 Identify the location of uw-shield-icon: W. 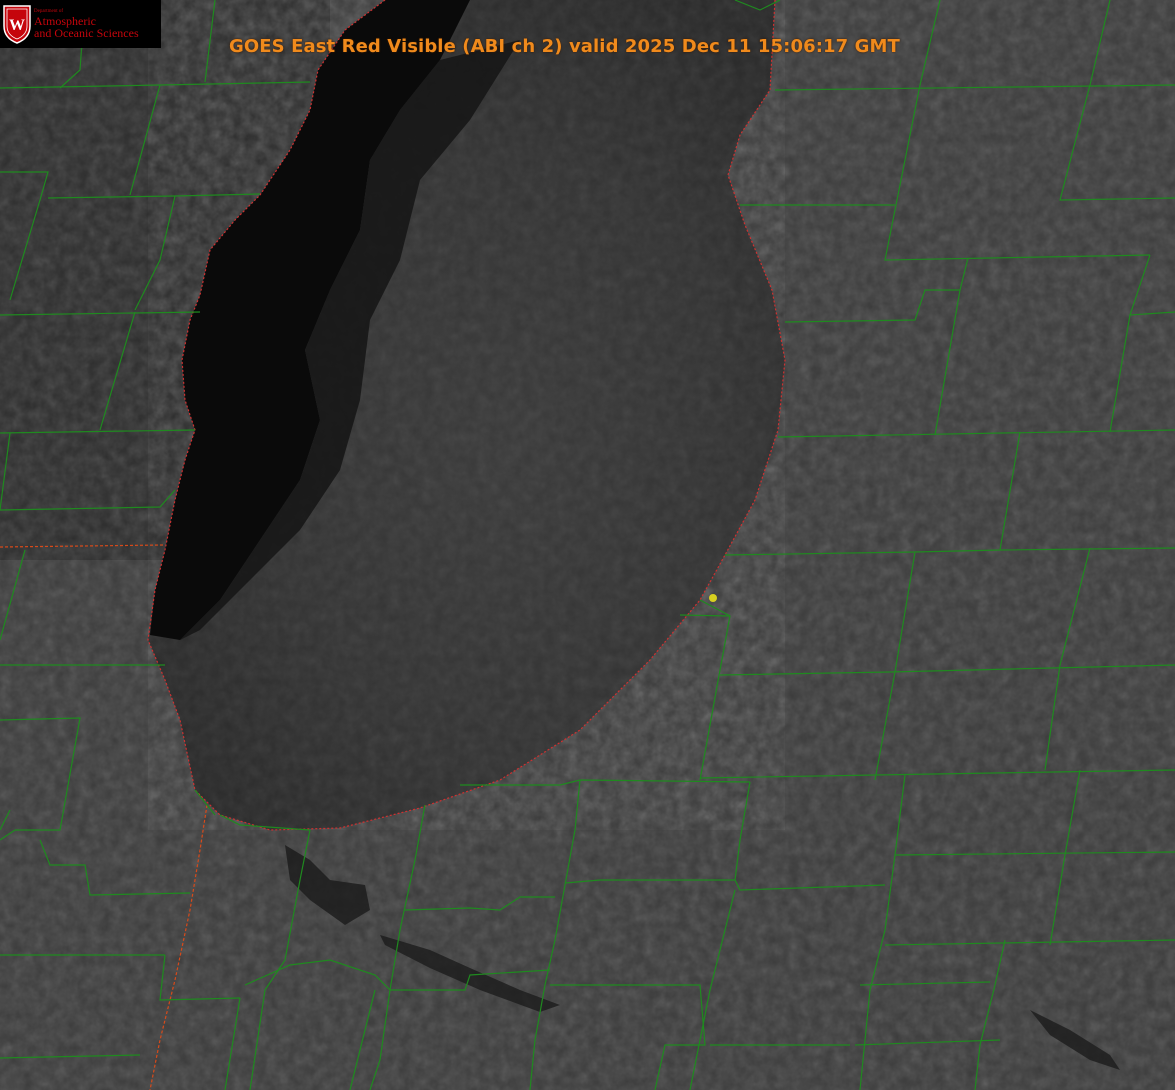
(17, 24).